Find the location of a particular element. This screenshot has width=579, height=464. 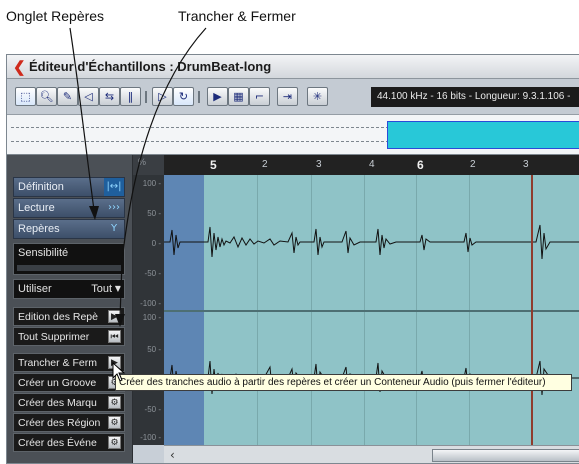

button-label: Créer des Événe is located at coordinates (57, 443).